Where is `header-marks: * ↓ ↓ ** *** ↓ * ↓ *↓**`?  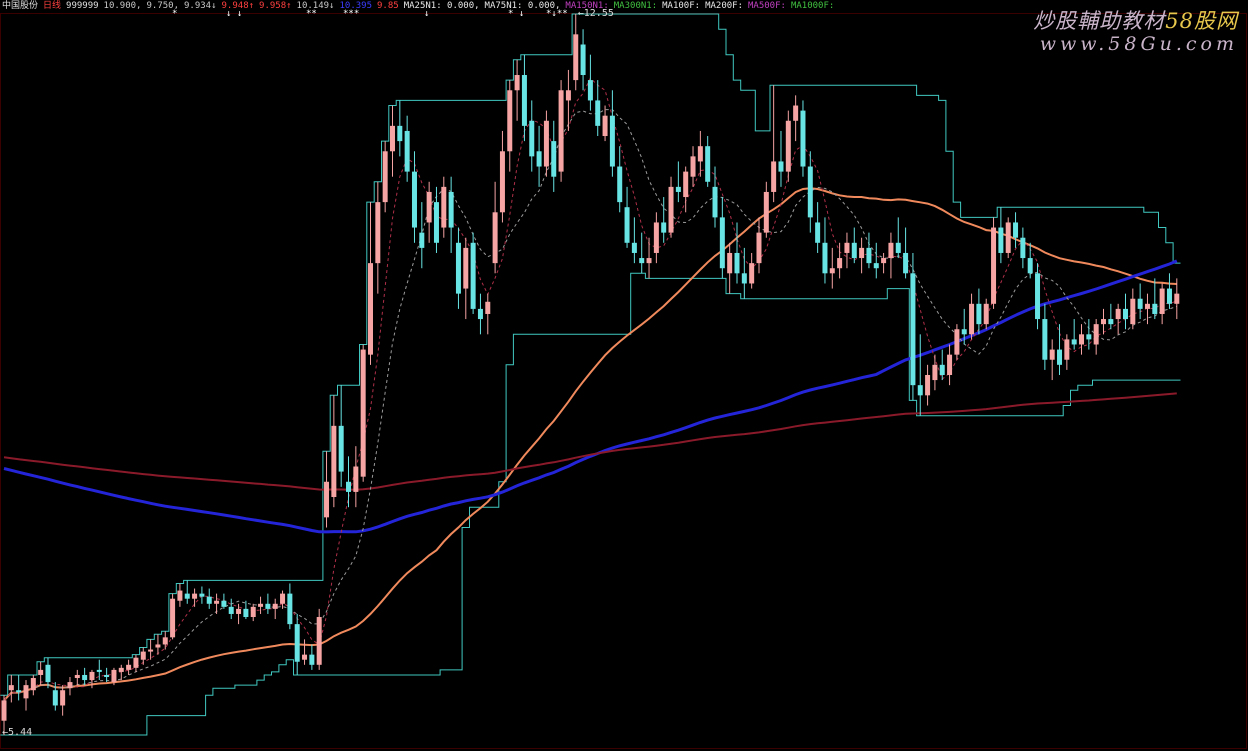 header-marks: * ↓ ↓ ** *** ↓ * ↓ *↓** is located at coordinates (400, 14).